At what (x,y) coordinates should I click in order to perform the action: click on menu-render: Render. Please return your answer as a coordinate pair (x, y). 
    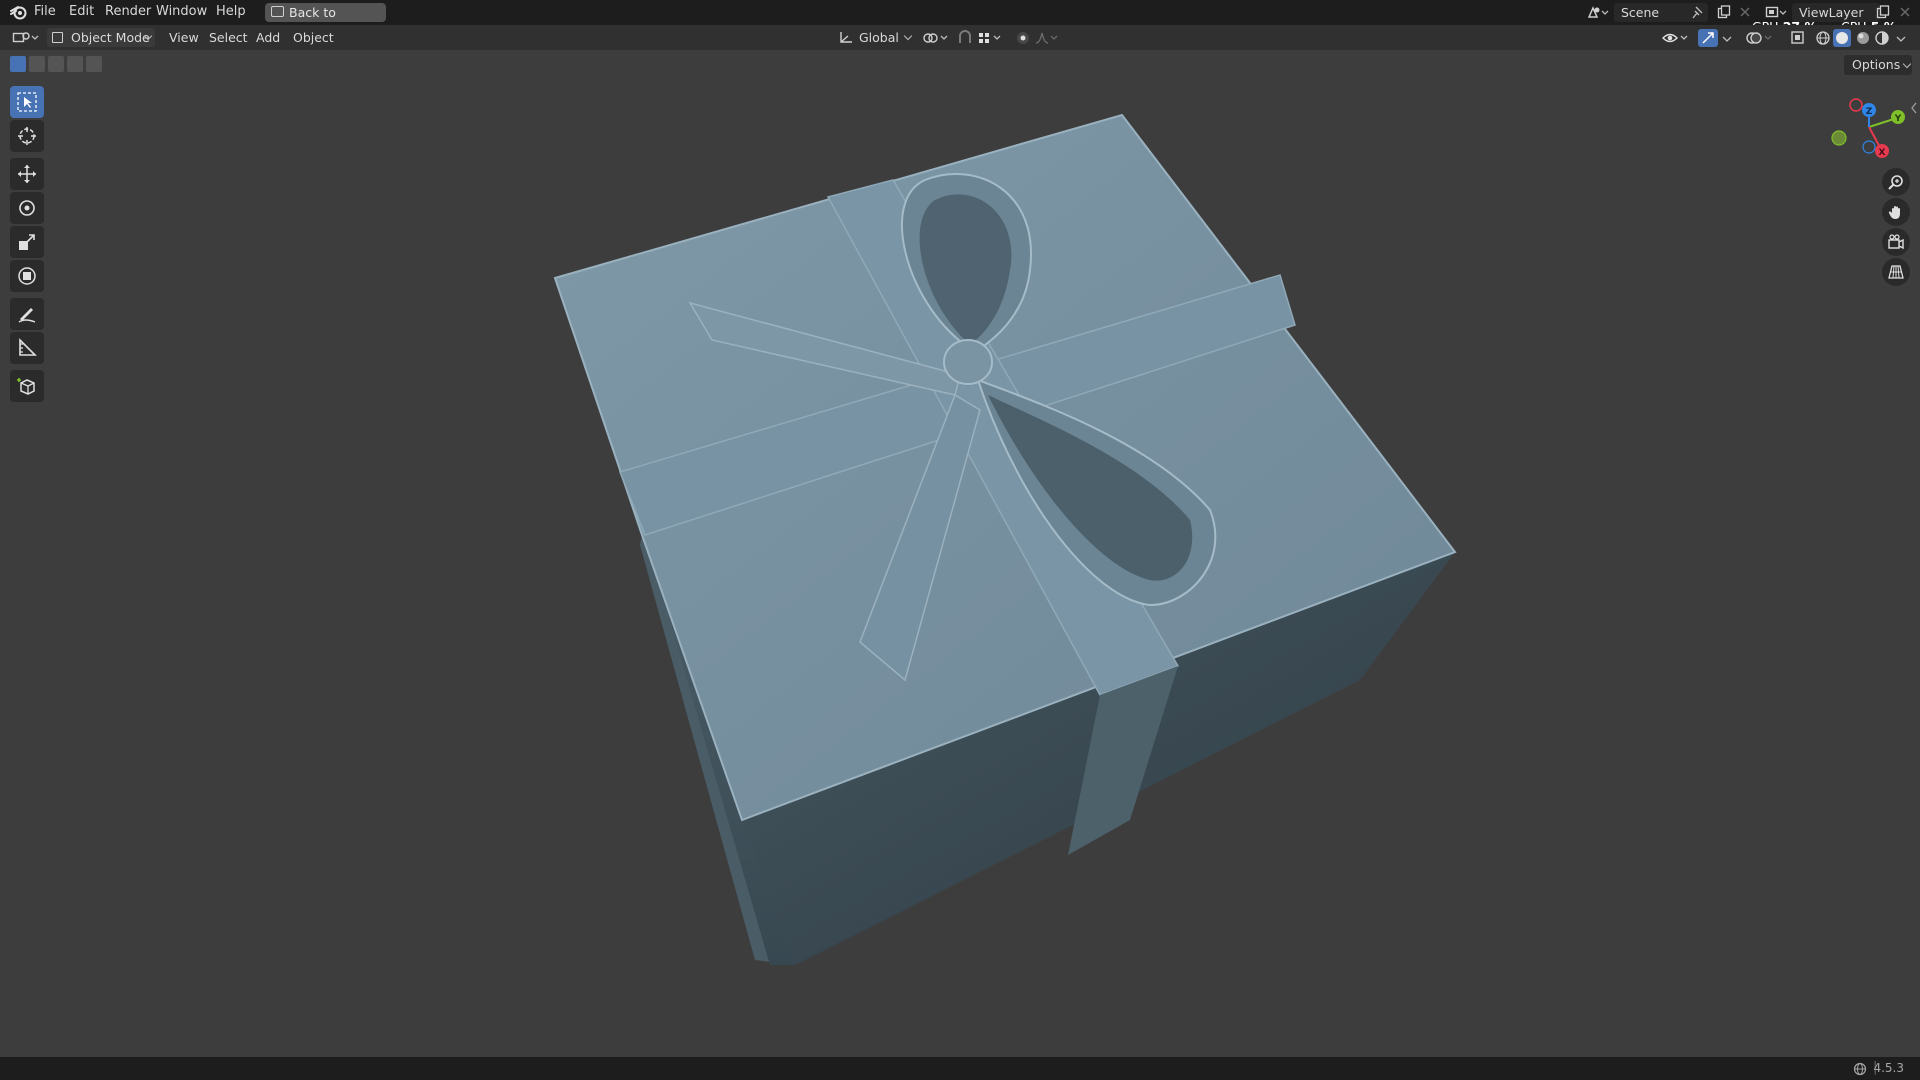
    Looking at the image, I should click on (128, 11).